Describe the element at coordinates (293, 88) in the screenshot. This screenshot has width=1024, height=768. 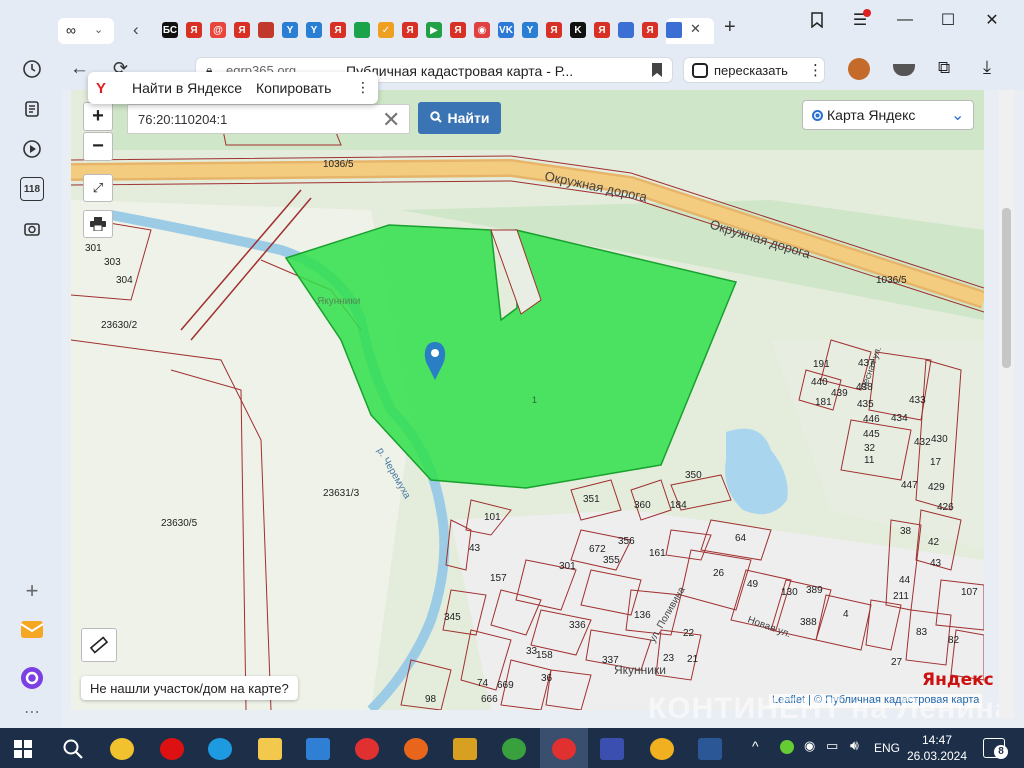
I see `popup-copy: Копировать` at that location.